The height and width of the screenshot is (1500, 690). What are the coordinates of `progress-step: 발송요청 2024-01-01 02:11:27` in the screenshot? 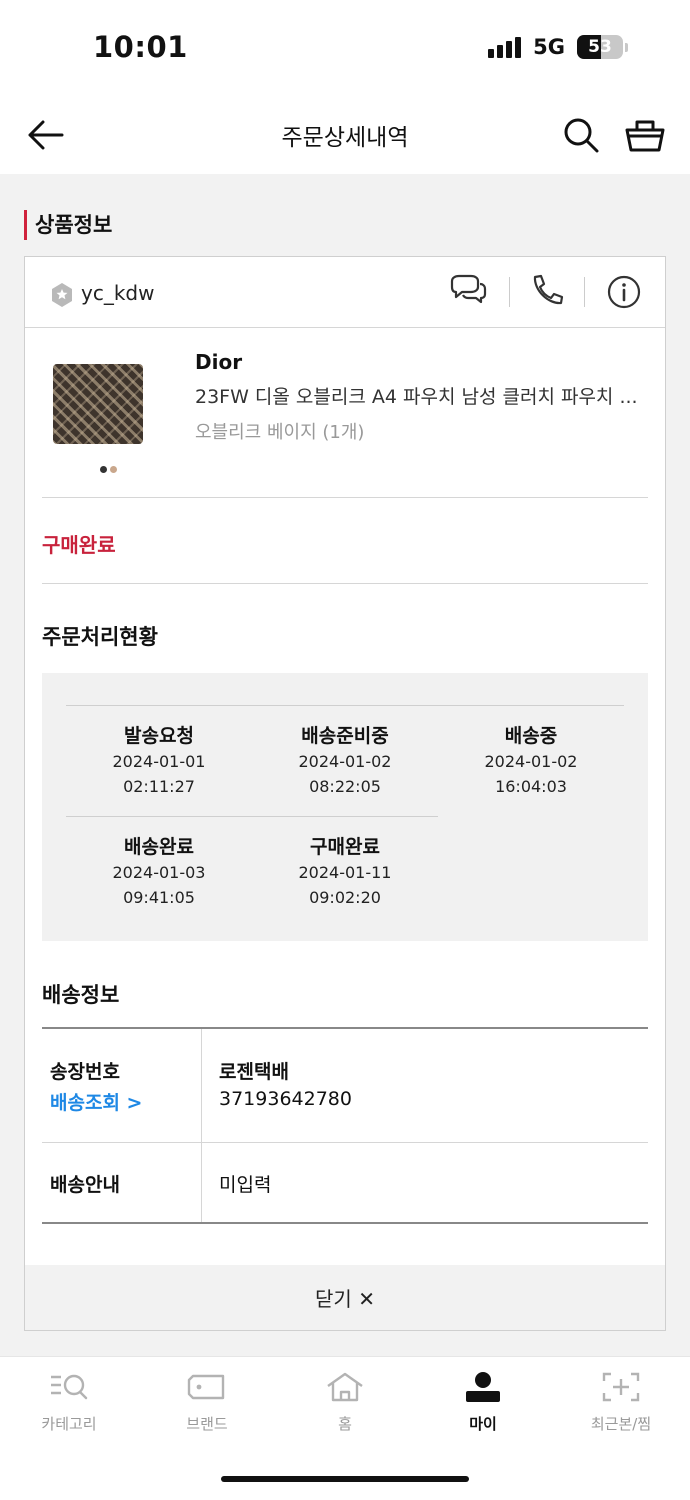 It's located at (159, 761).